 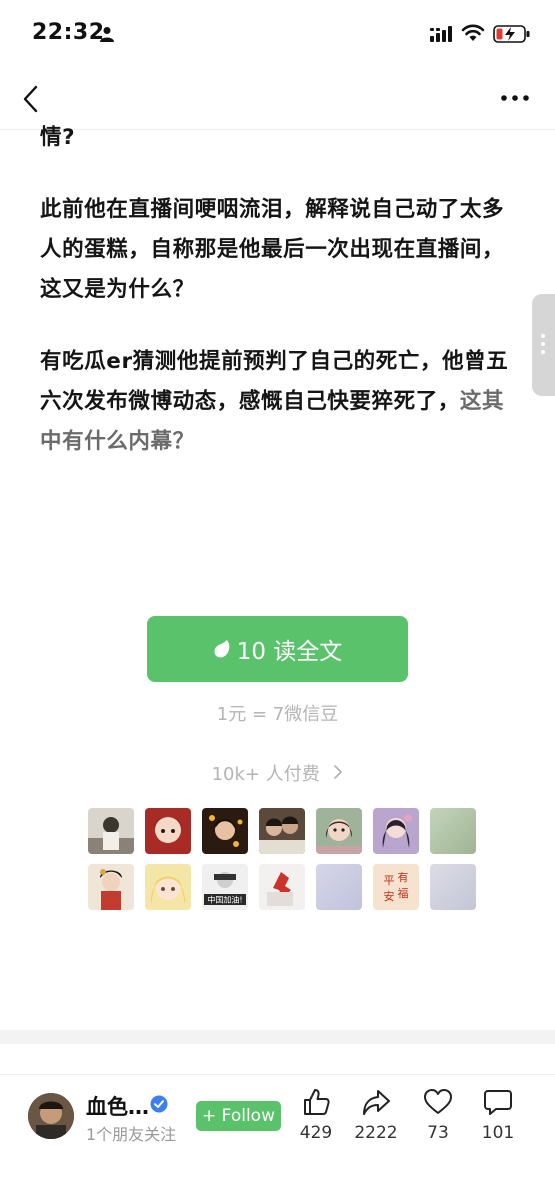 I want to click on comment-action: 101, so click(x=498, y=1115).